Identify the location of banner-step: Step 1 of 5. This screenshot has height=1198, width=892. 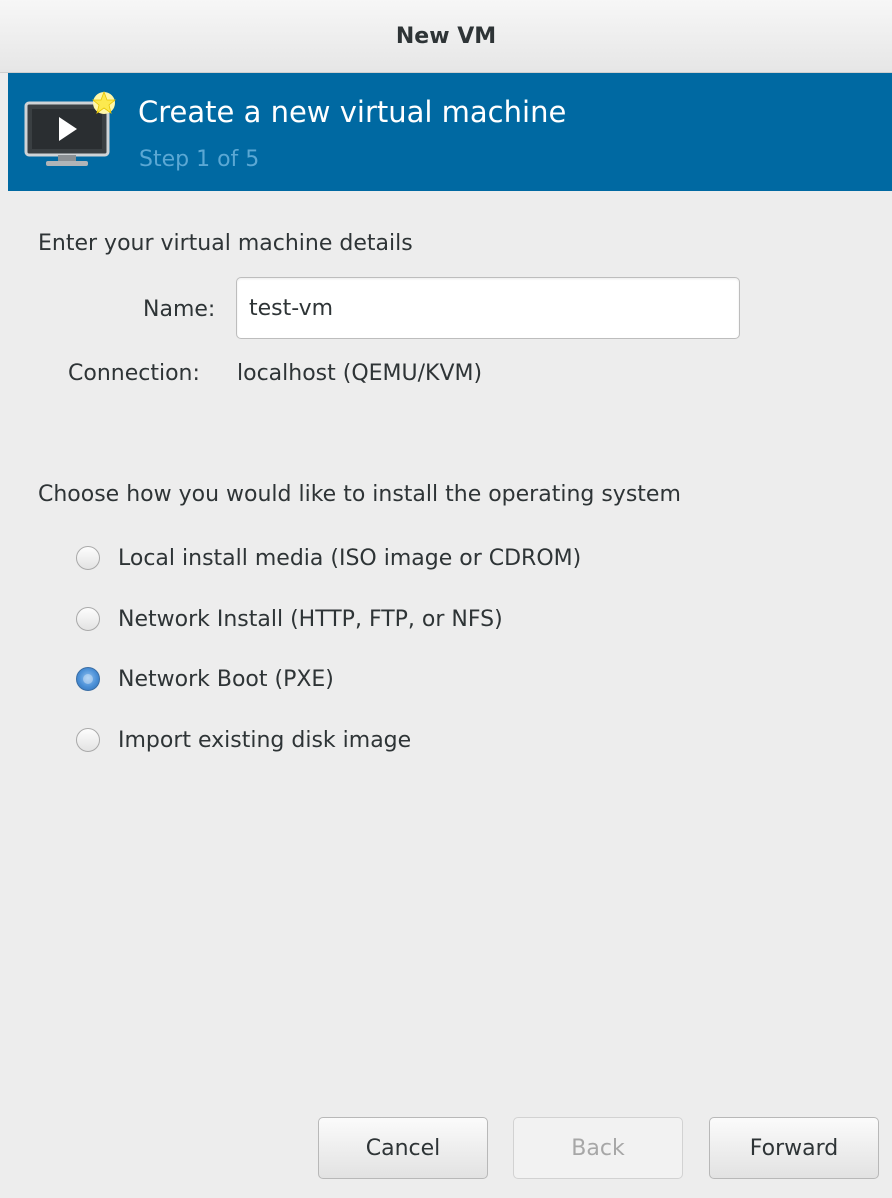
(199, 159).